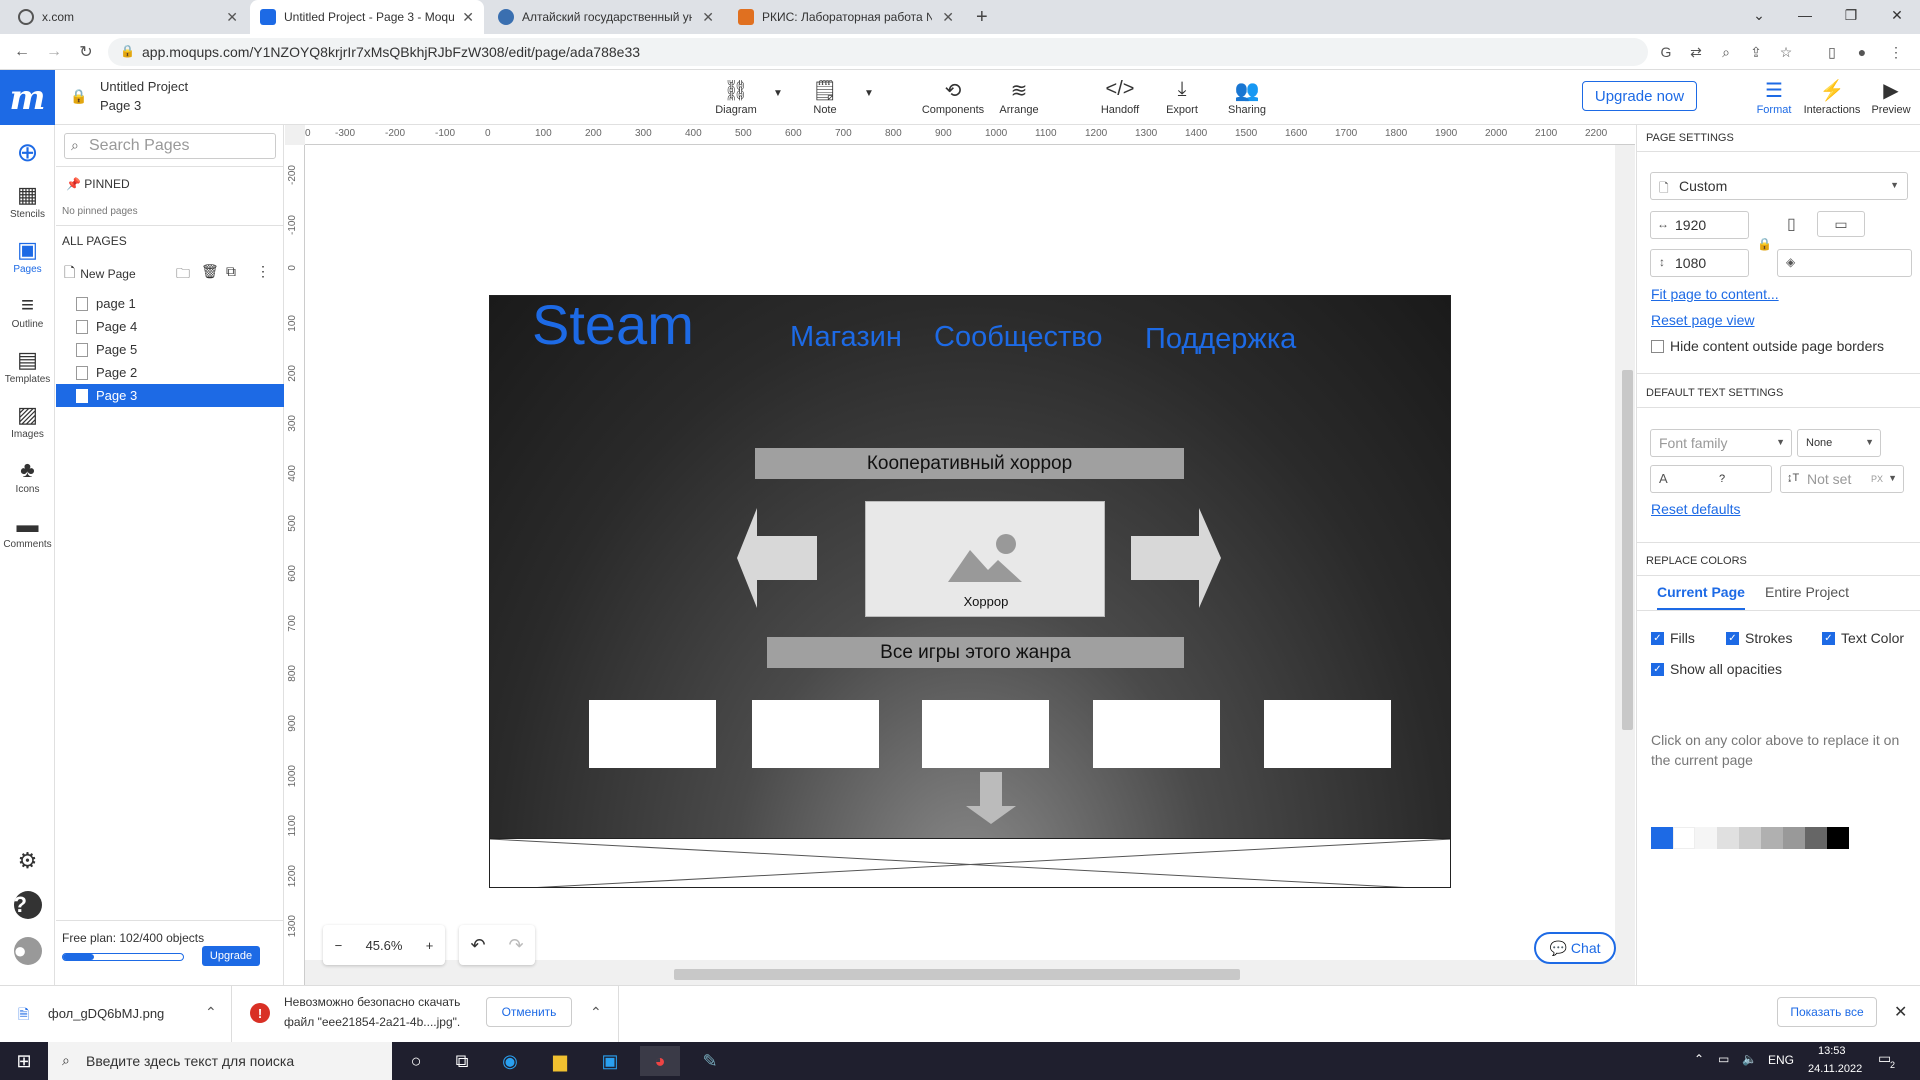  Describe the element at coordinates (170, 326) in the screenshot. I see `page-list-item: Page 4` at that location.